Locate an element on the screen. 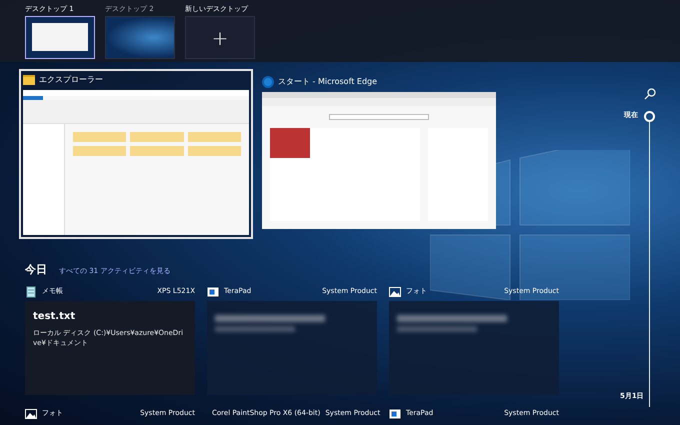  window-card: エクスプローラー is located at coordinates (136, 154).